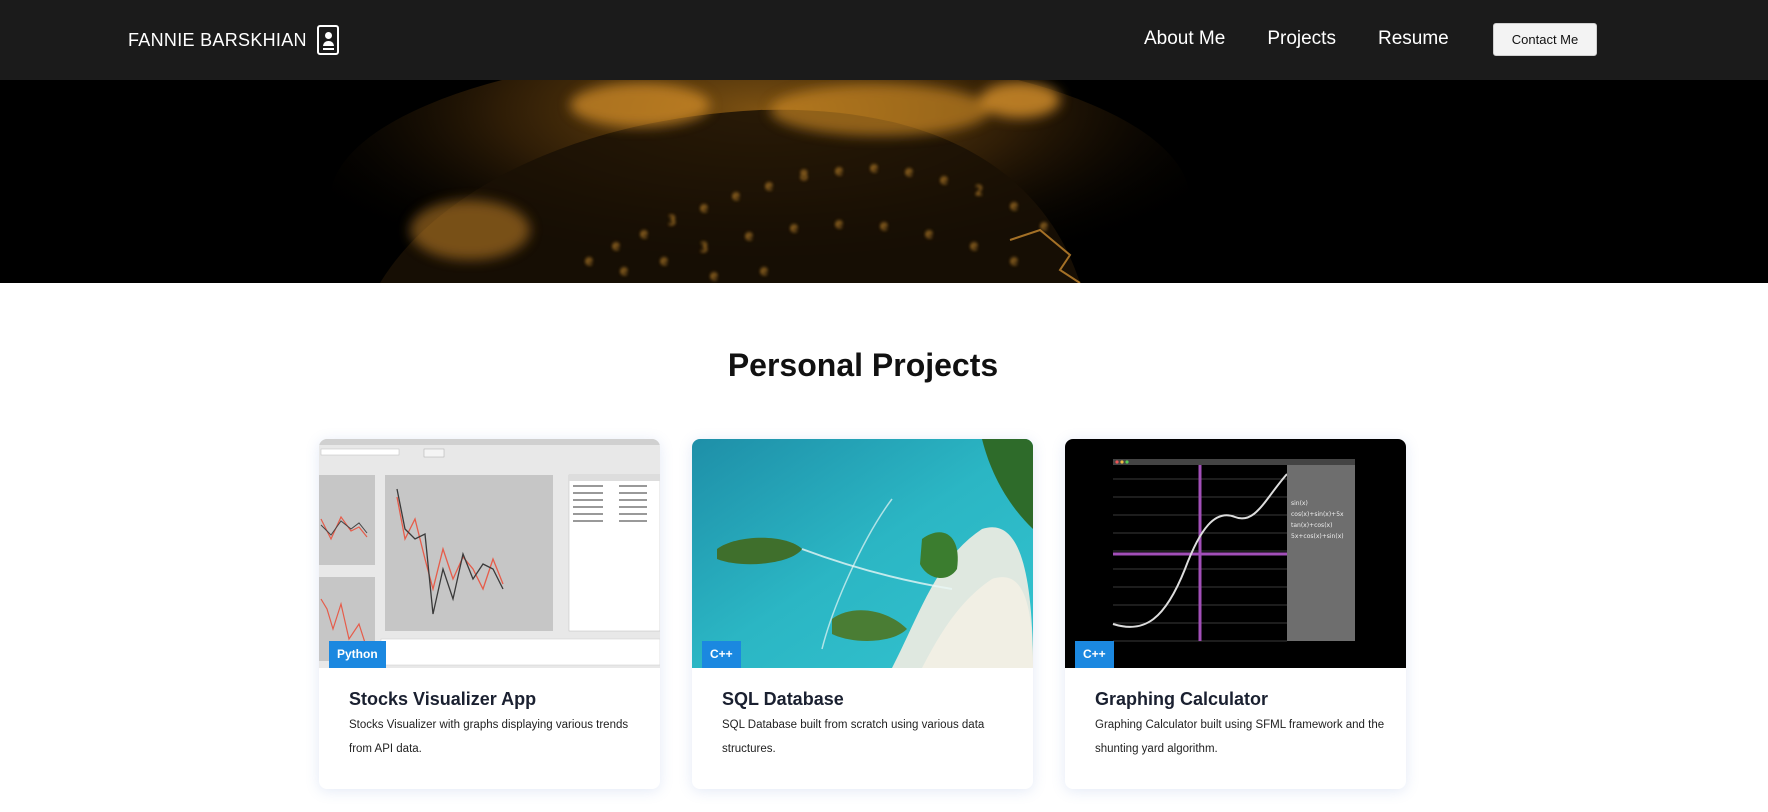 Image resolution: width=1768 pixels, height=812 pixels. Describe the element at coordinates (1301, 39) in the screenshot. I see `nav-link-projects: Projects` at that location.